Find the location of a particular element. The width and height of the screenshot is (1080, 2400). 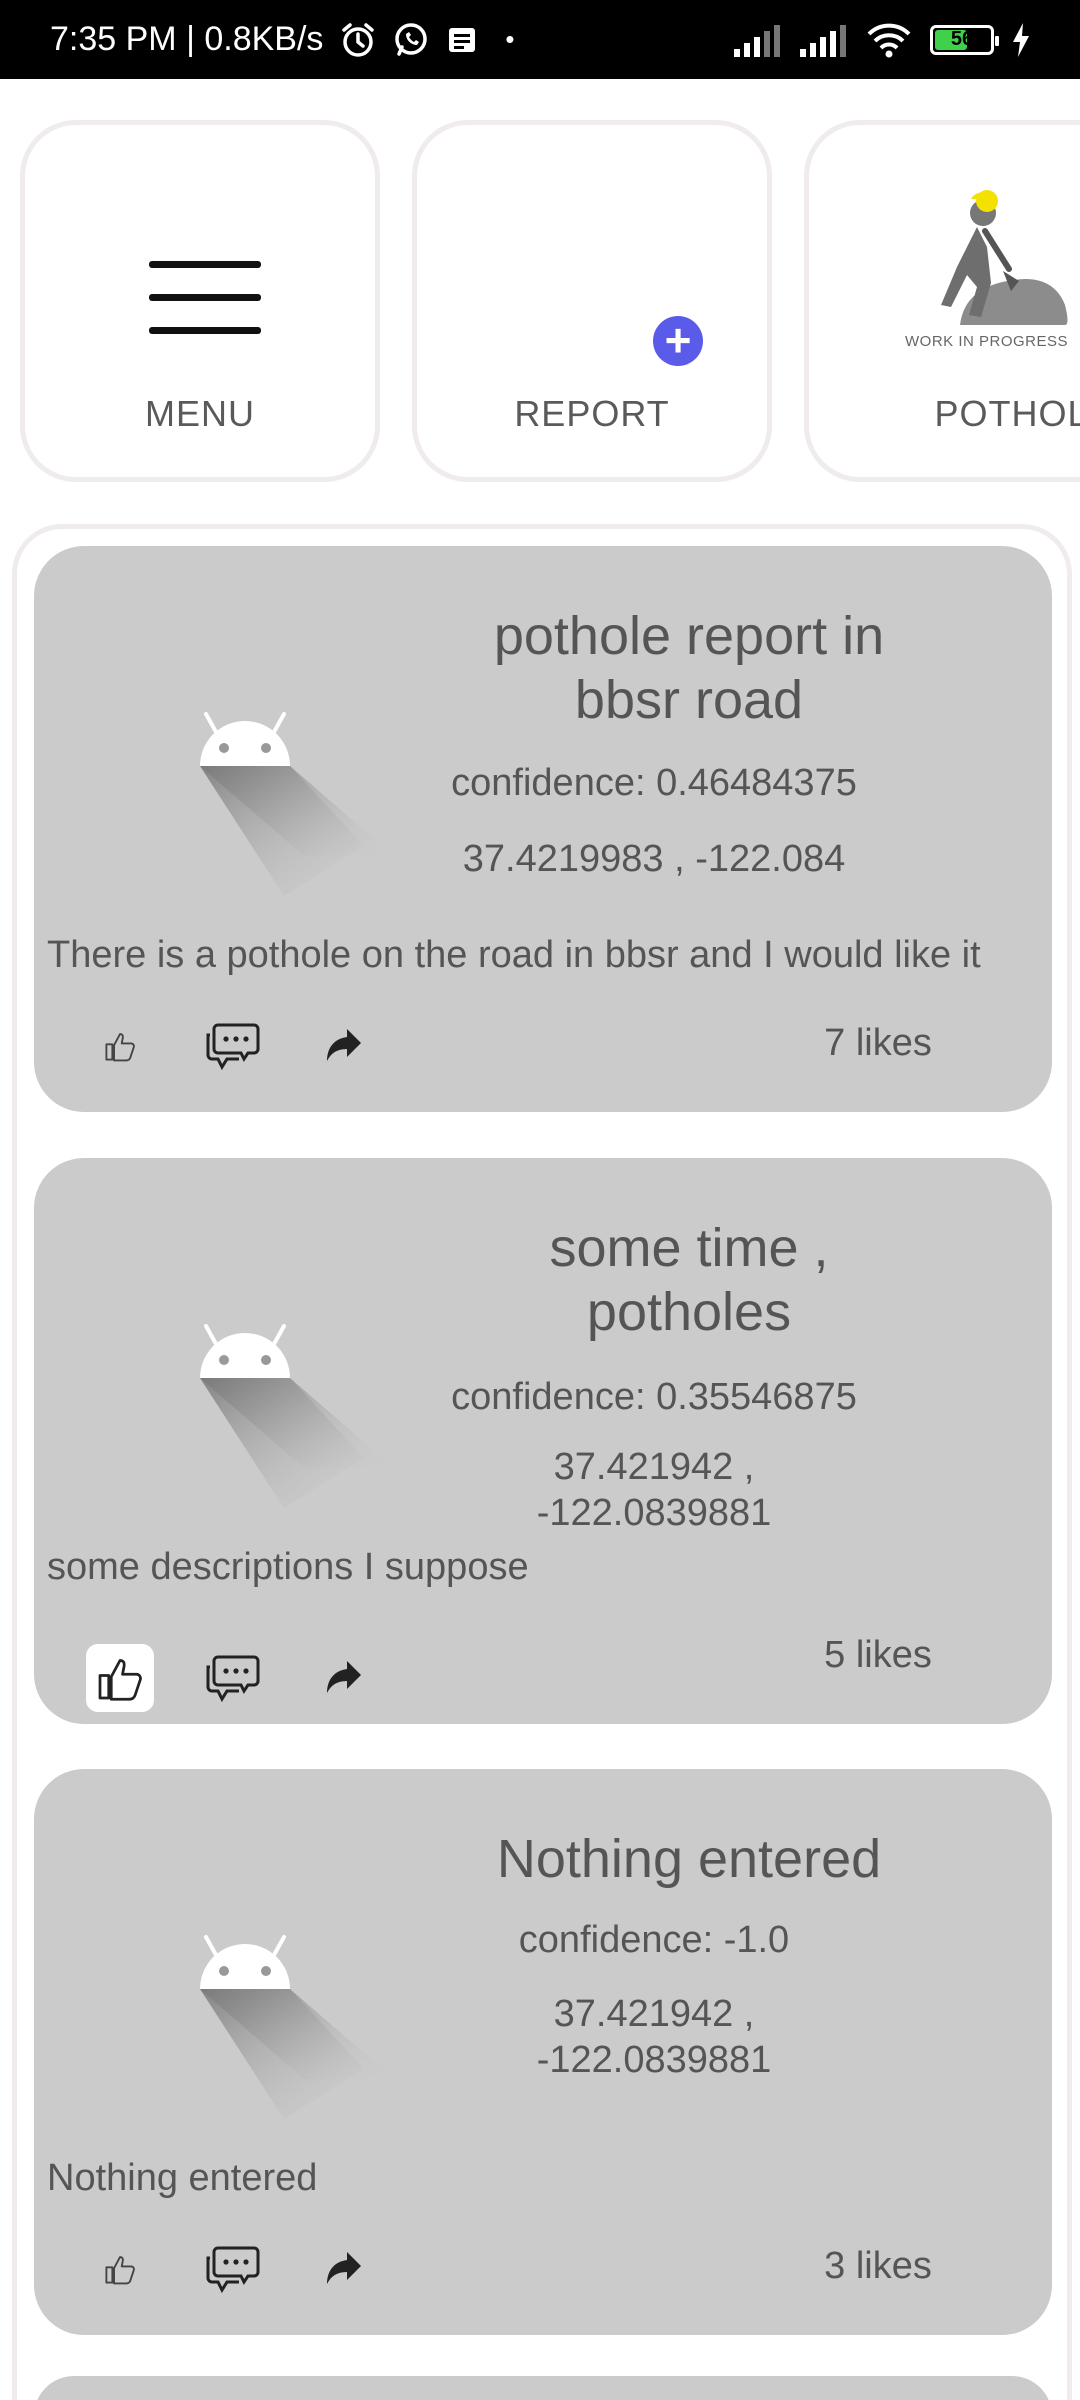

report-description: Nothing entered is located at coordinates (182, 2178).